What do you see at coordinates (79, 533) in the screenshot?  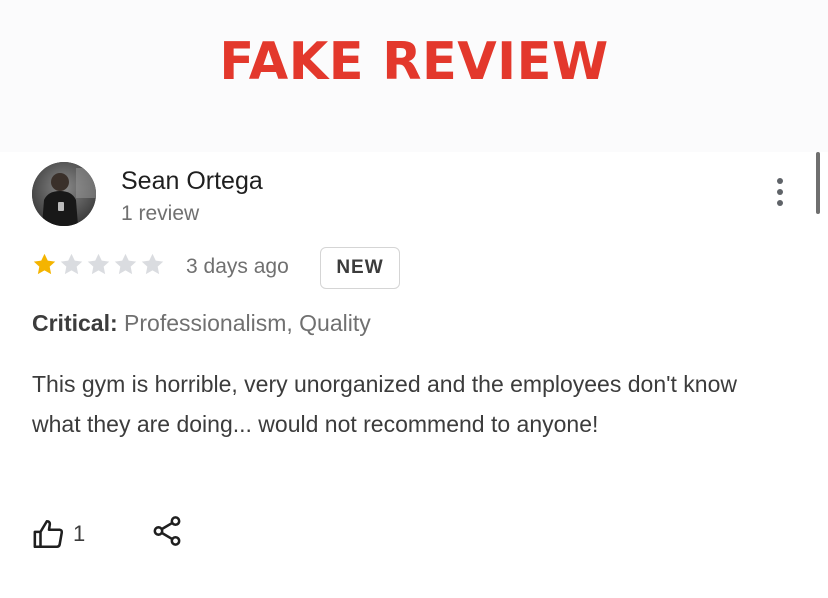 I see `like-count: 1` at bounding box center [79, 533].